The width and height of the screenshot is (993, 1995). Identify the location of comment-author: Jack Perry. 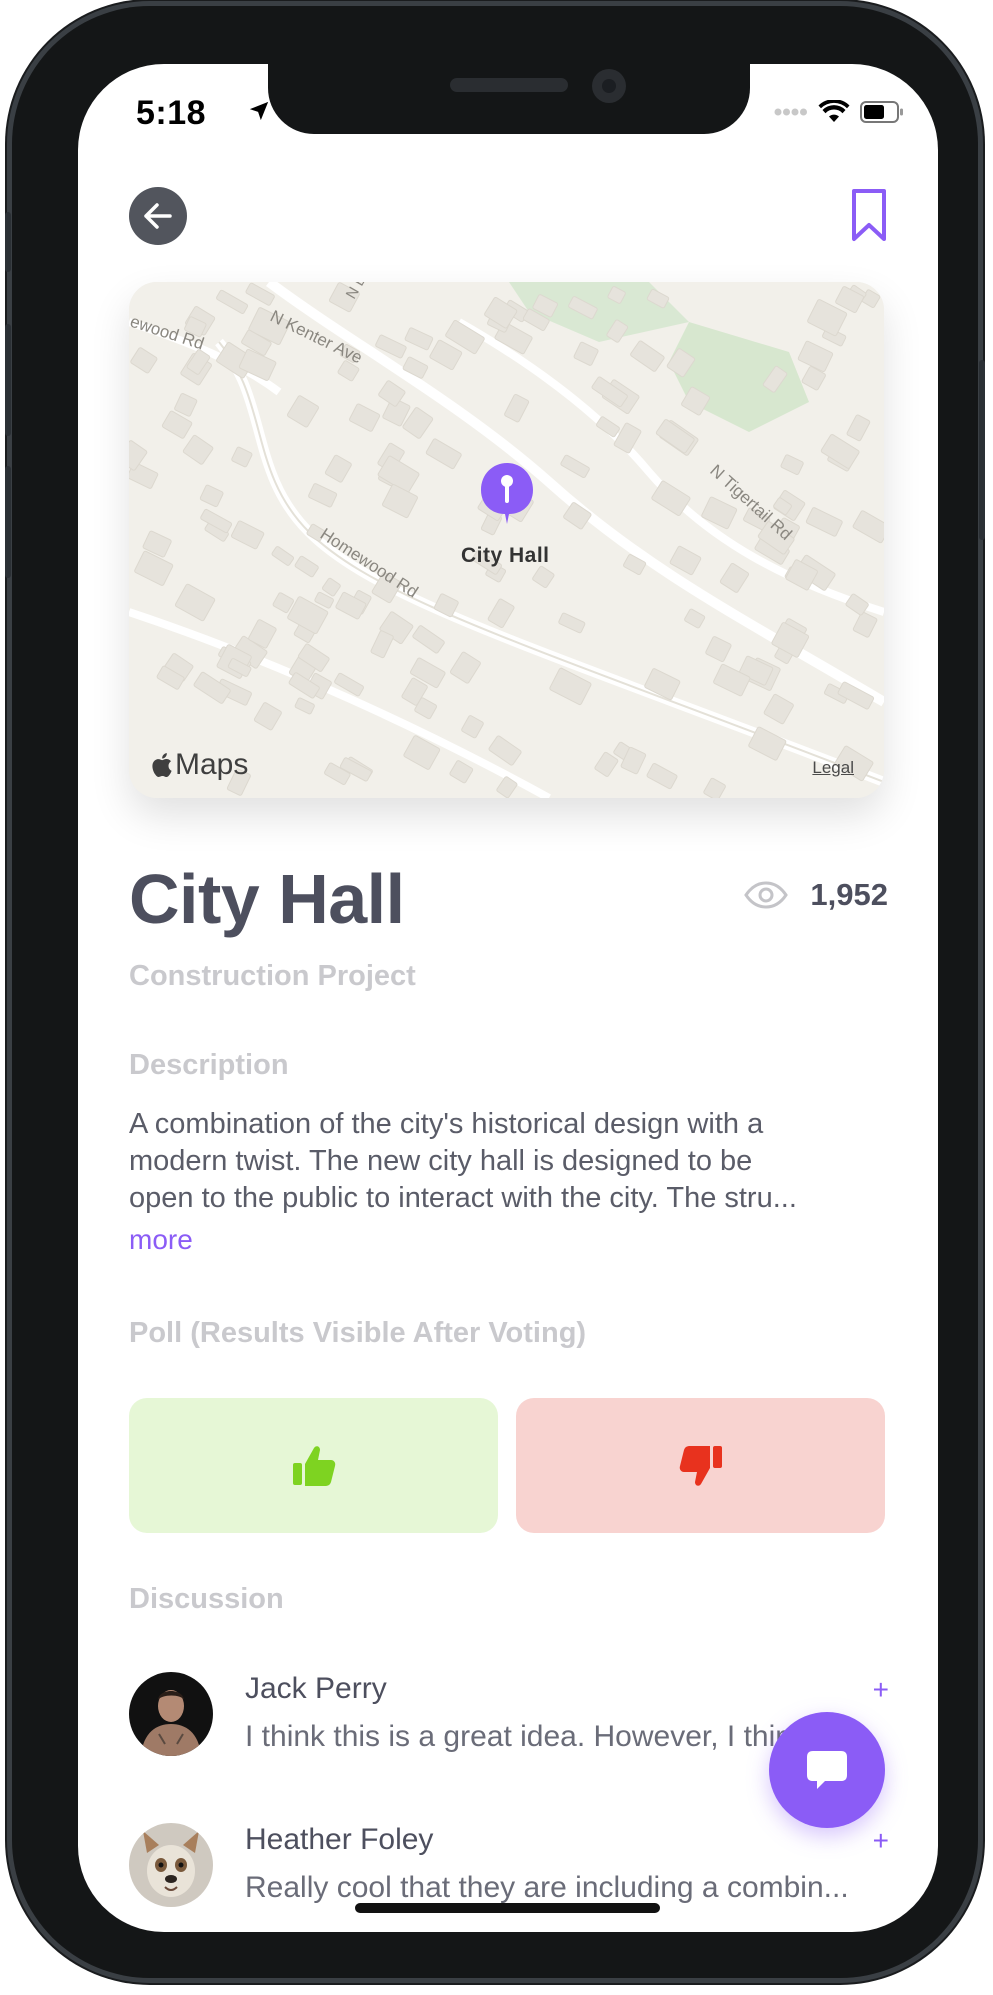
(316, 1688).